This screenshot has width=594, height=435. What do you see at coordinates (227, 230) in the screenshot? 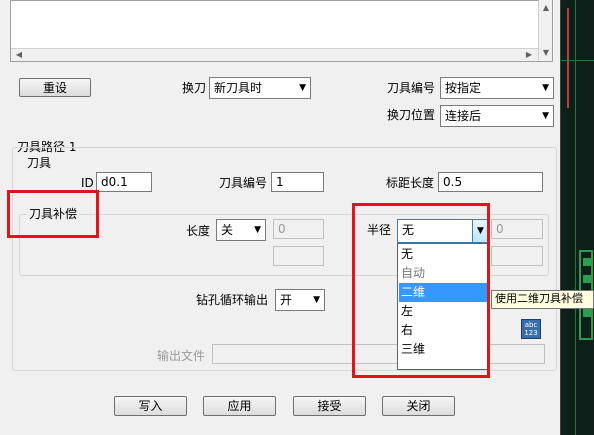
I see `length-comp-value: 关` at bounding box center [227, 230].